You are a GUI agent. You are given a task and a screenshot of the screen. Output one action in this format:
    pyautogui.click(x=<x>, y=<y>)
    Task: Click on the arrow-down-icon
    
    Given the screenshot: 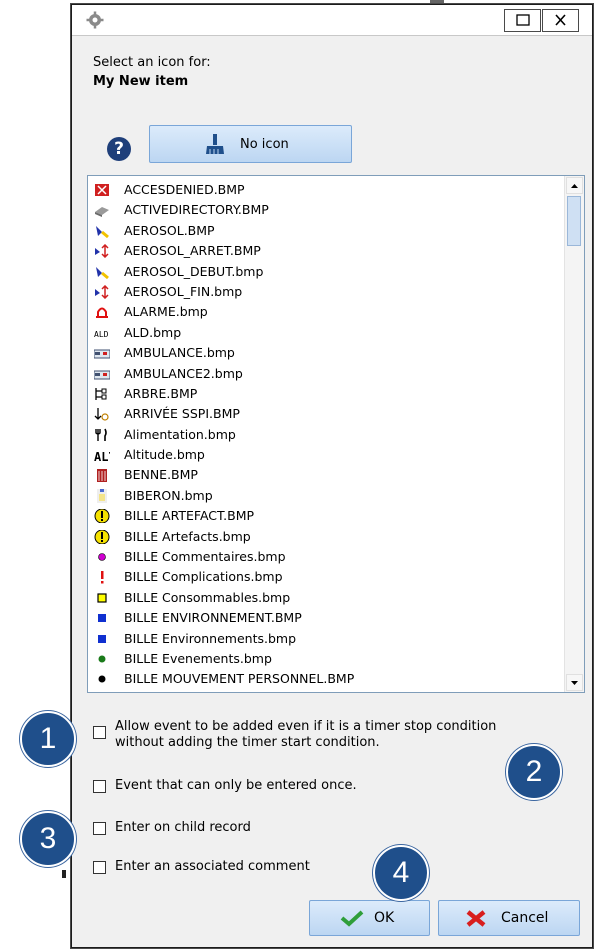 What is the action you would take?
    pyautogui.click(x=574, y=683)
    